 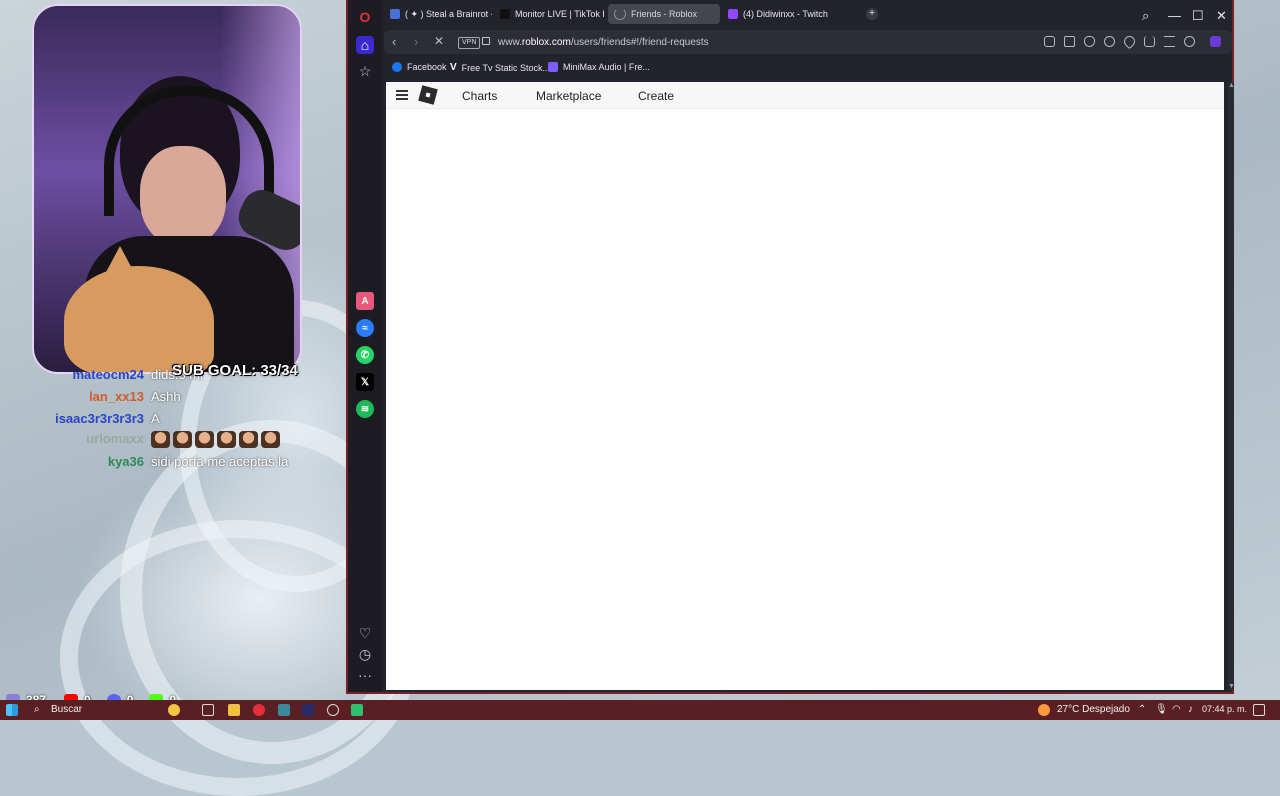 What do you see at coordinates (1161, 709) in the screenshot?
I see `microphone-icon: 🎙` at bounding box center [1161, 709].